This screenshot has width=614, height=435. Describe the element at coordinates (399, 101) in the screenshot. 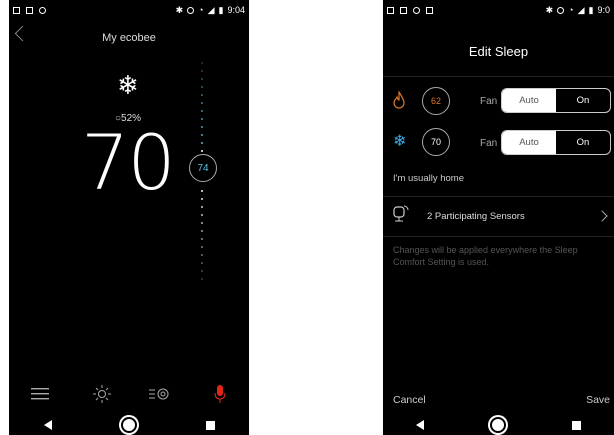

I see `flame-icon` at that location.